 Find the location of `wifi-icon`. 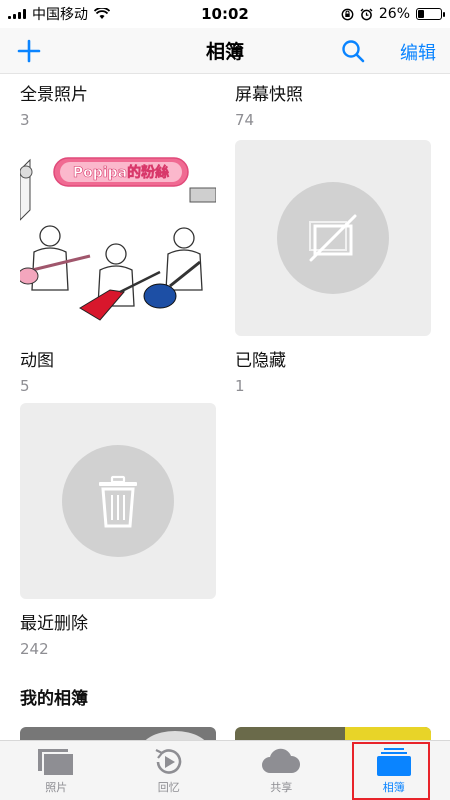

wifi-icon is located at coordinates (102, 13).